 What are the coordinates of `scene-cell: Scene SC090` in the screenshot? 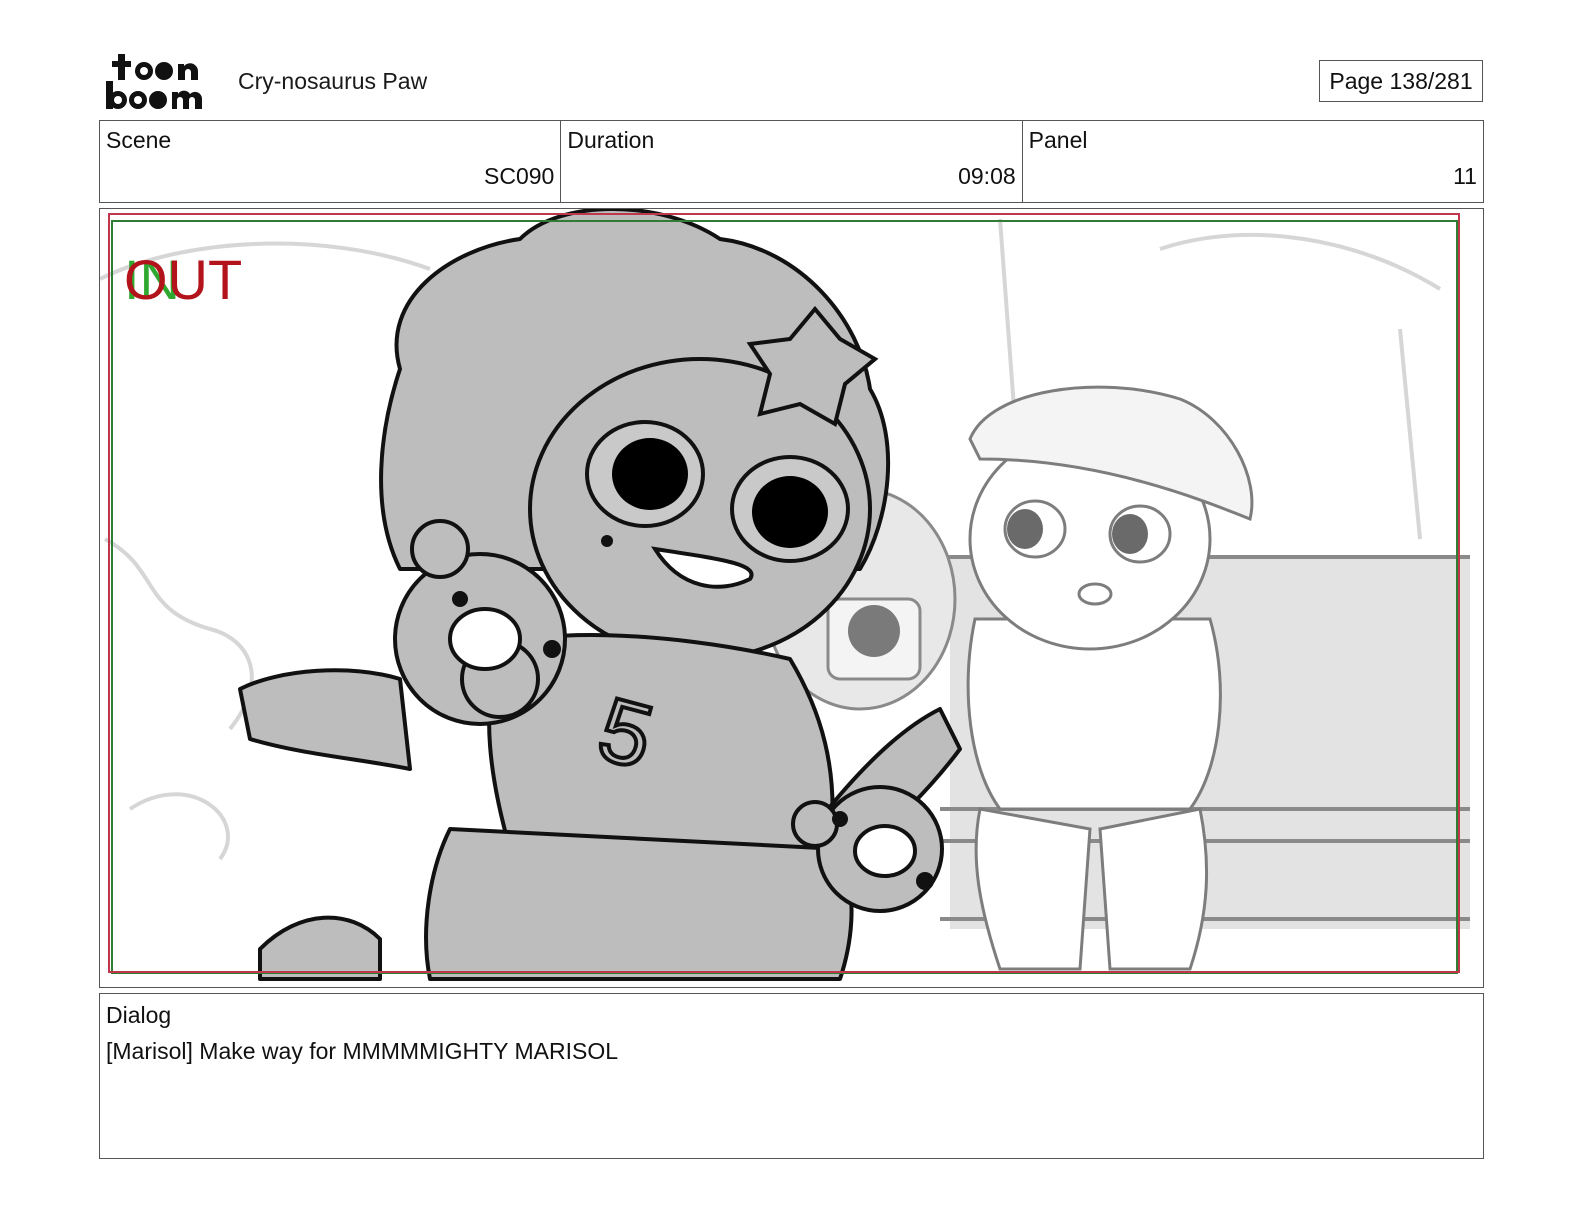 It's located at (331, 161).